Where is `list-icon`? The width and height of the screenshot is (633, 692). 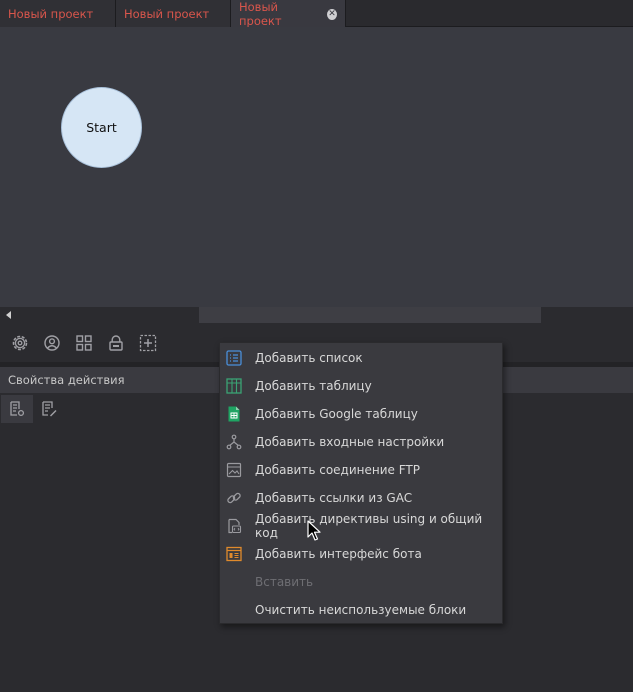 list-icon is located at coordinates (234, 358).